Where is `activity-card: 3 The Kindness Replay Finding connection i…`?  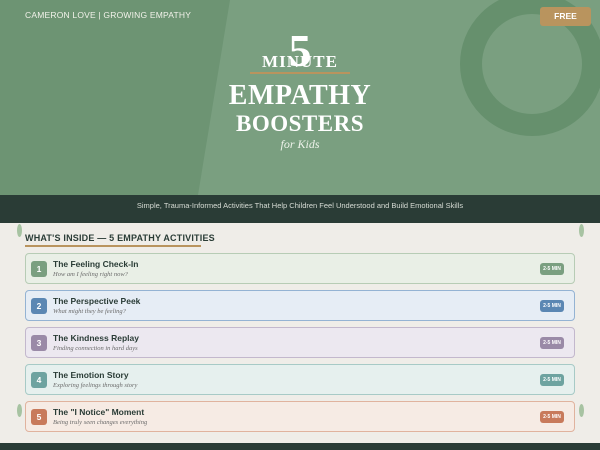 activity-card: 3 The Kindness Replay Finding connection i… is located at coordinates (300, 342).